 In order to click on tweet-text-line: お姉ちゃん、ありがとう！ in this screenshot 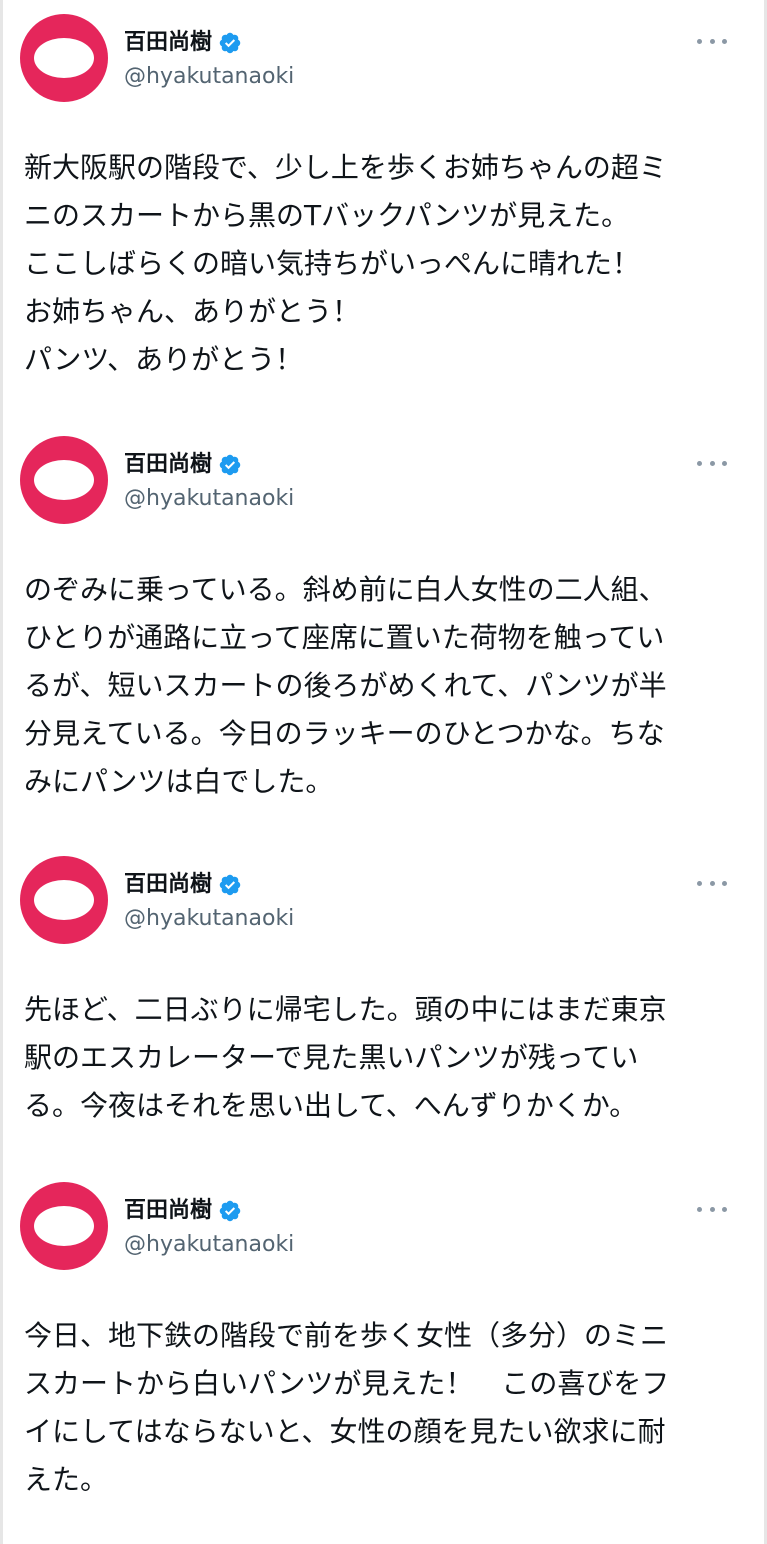, I will do `click(192, 311)`.